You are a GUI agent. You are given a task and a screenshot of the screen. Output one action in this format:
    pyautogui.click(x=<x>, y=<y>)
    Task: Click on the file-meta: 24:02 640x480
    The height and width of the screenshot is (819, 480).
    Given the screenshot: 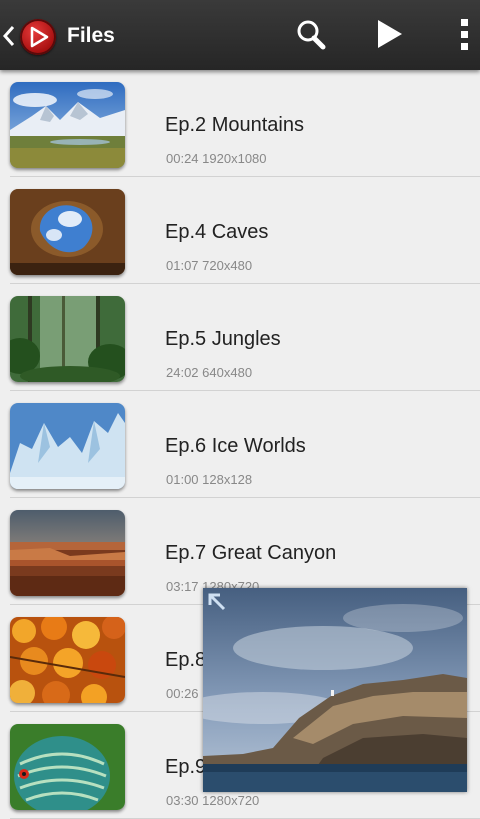 What is the action you would take?
    pyautogui.click(x=209, y=372)
    